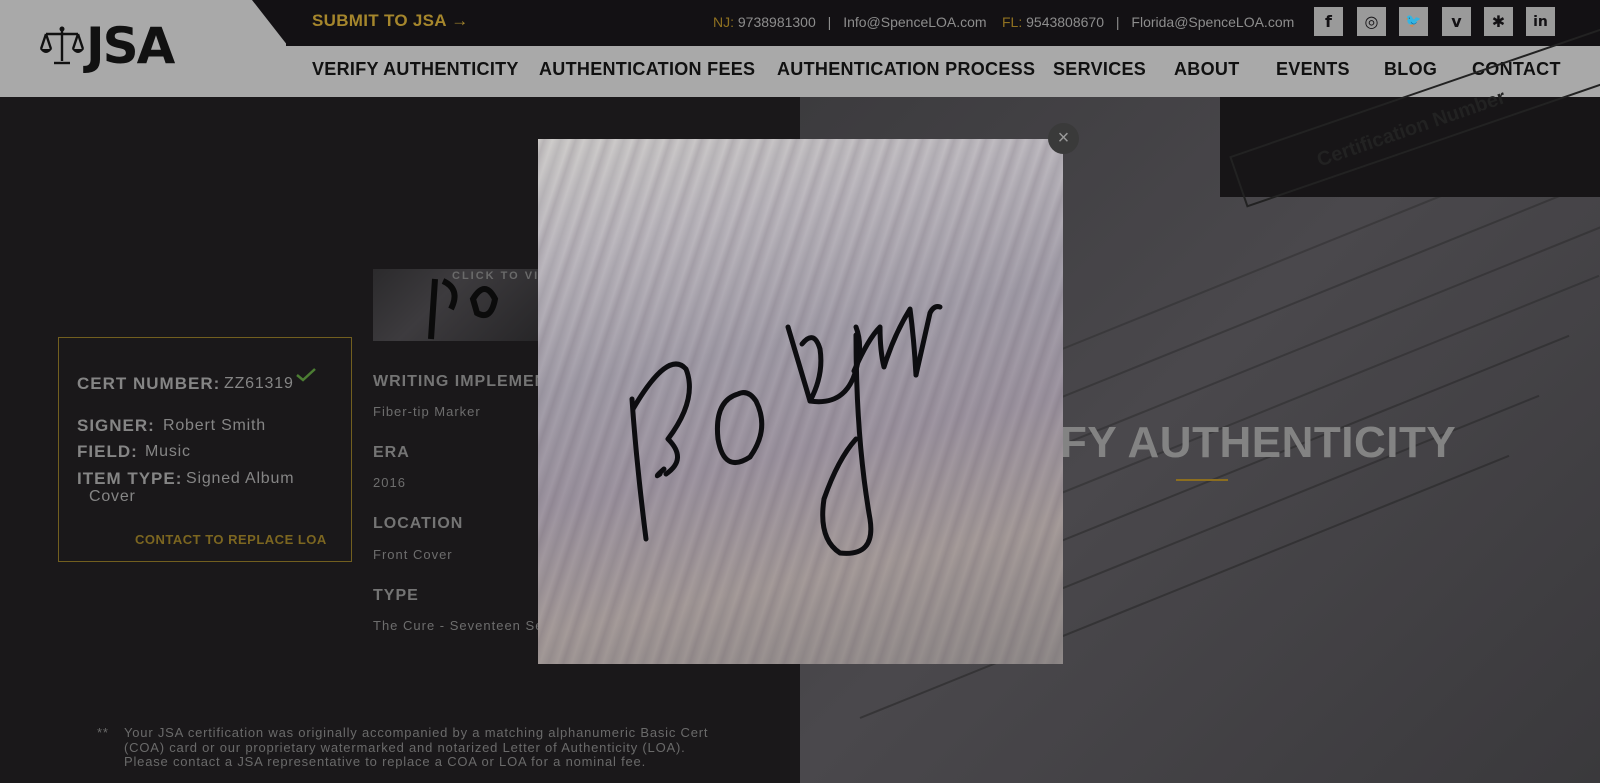 The image size is (1600, 783). What do you see at coordinates (418, 523) in the screenshot?
I see `location-label: LOCATION` at bounding box center [418, 523].